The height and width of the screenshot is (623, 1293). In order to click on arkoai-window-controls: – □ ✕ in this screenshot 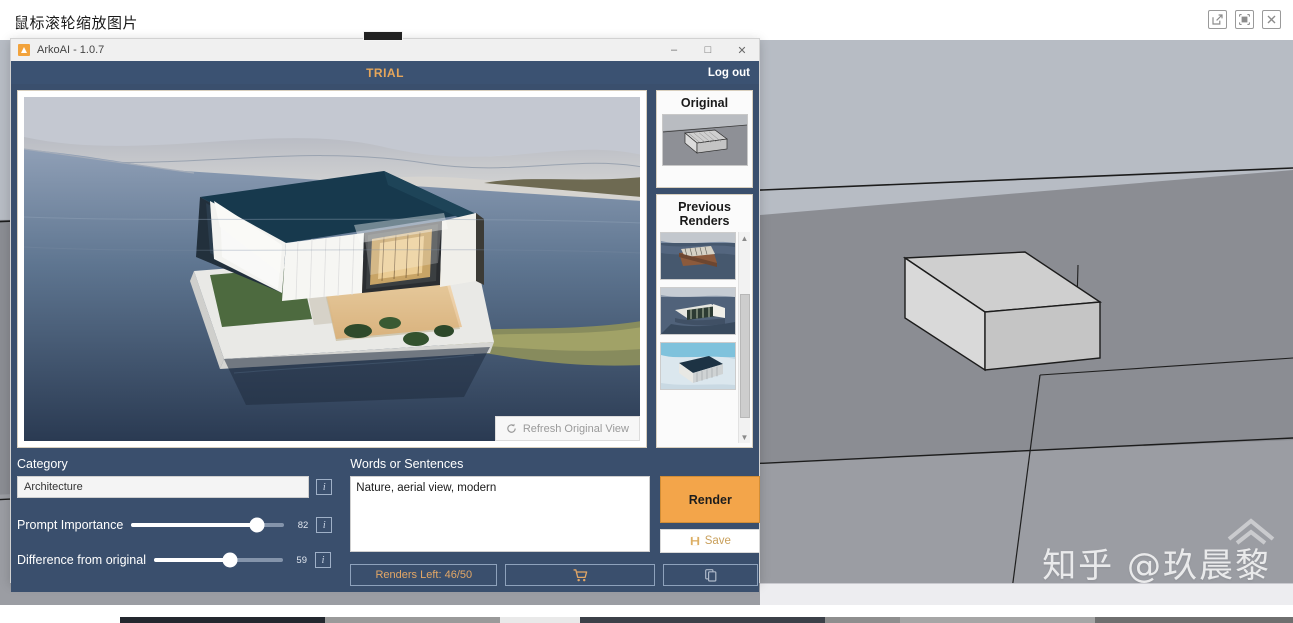, I will do `click(708, 50)`.